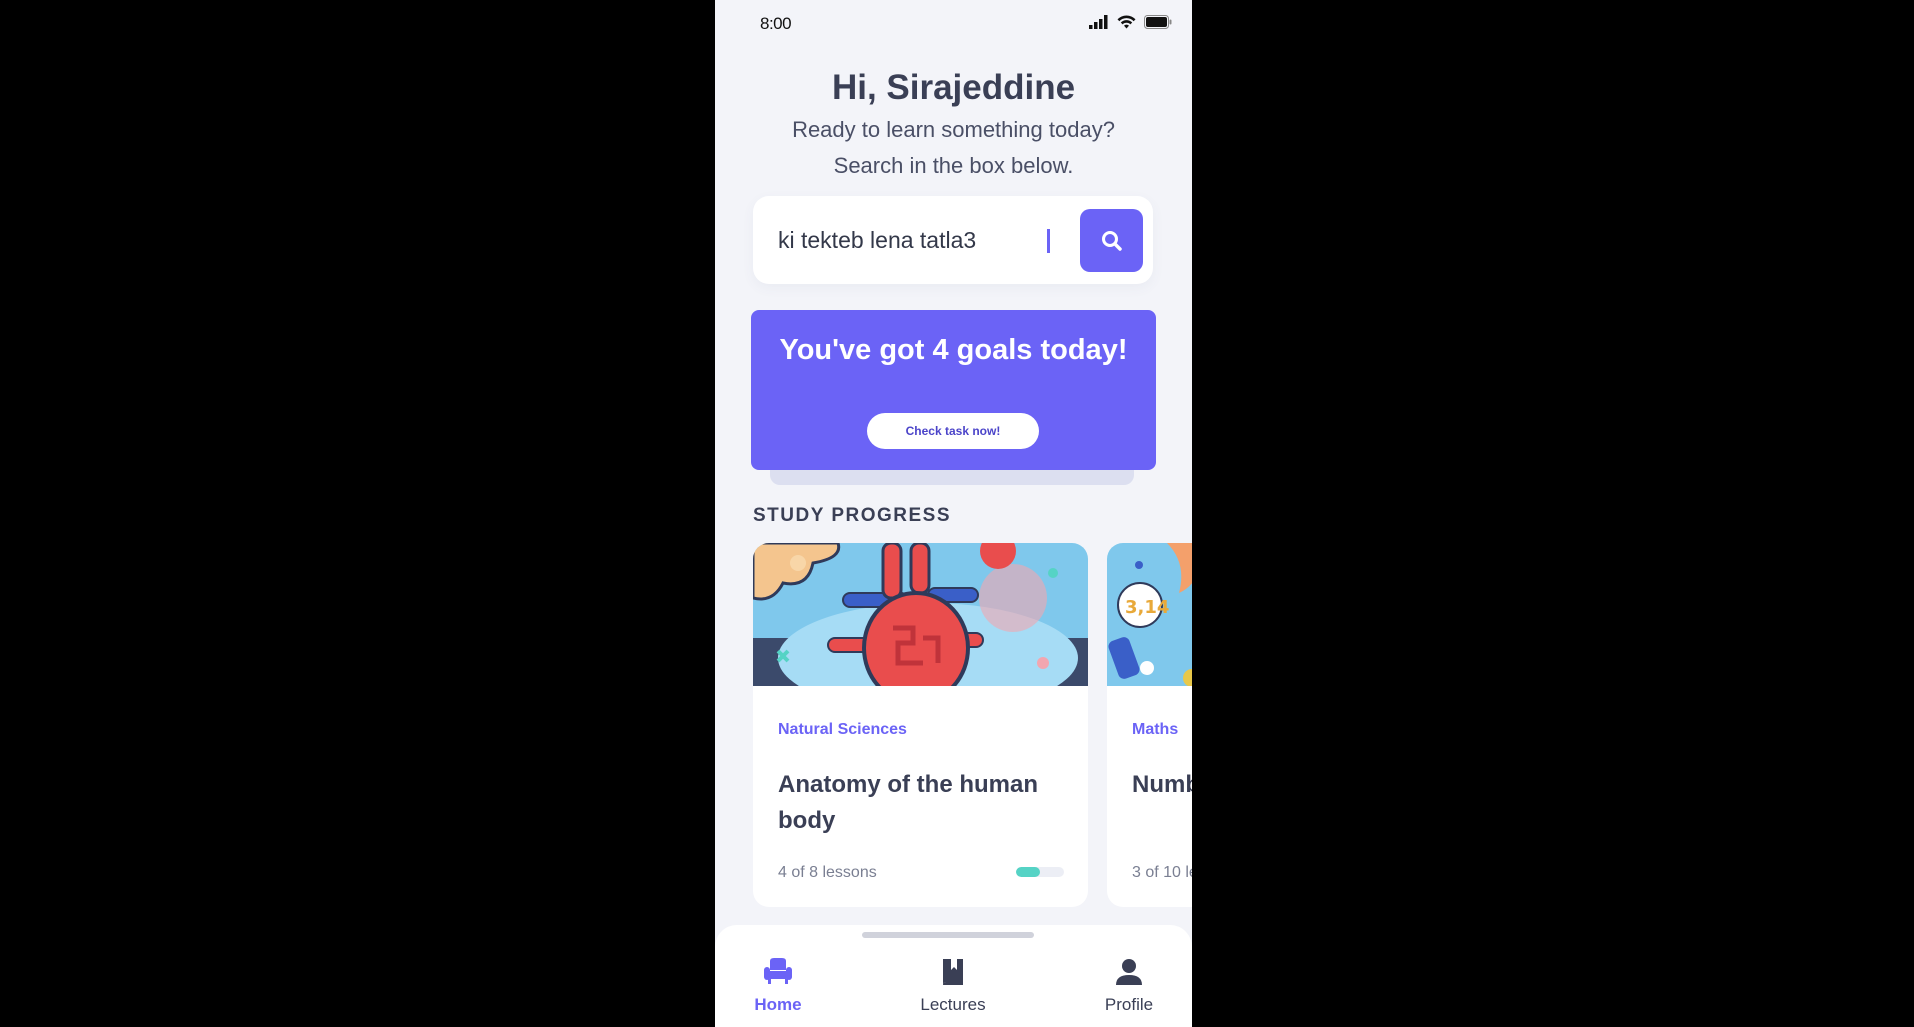  I want to click on course-lessons-count: 4 of 8 lessons, so click(827, 872).